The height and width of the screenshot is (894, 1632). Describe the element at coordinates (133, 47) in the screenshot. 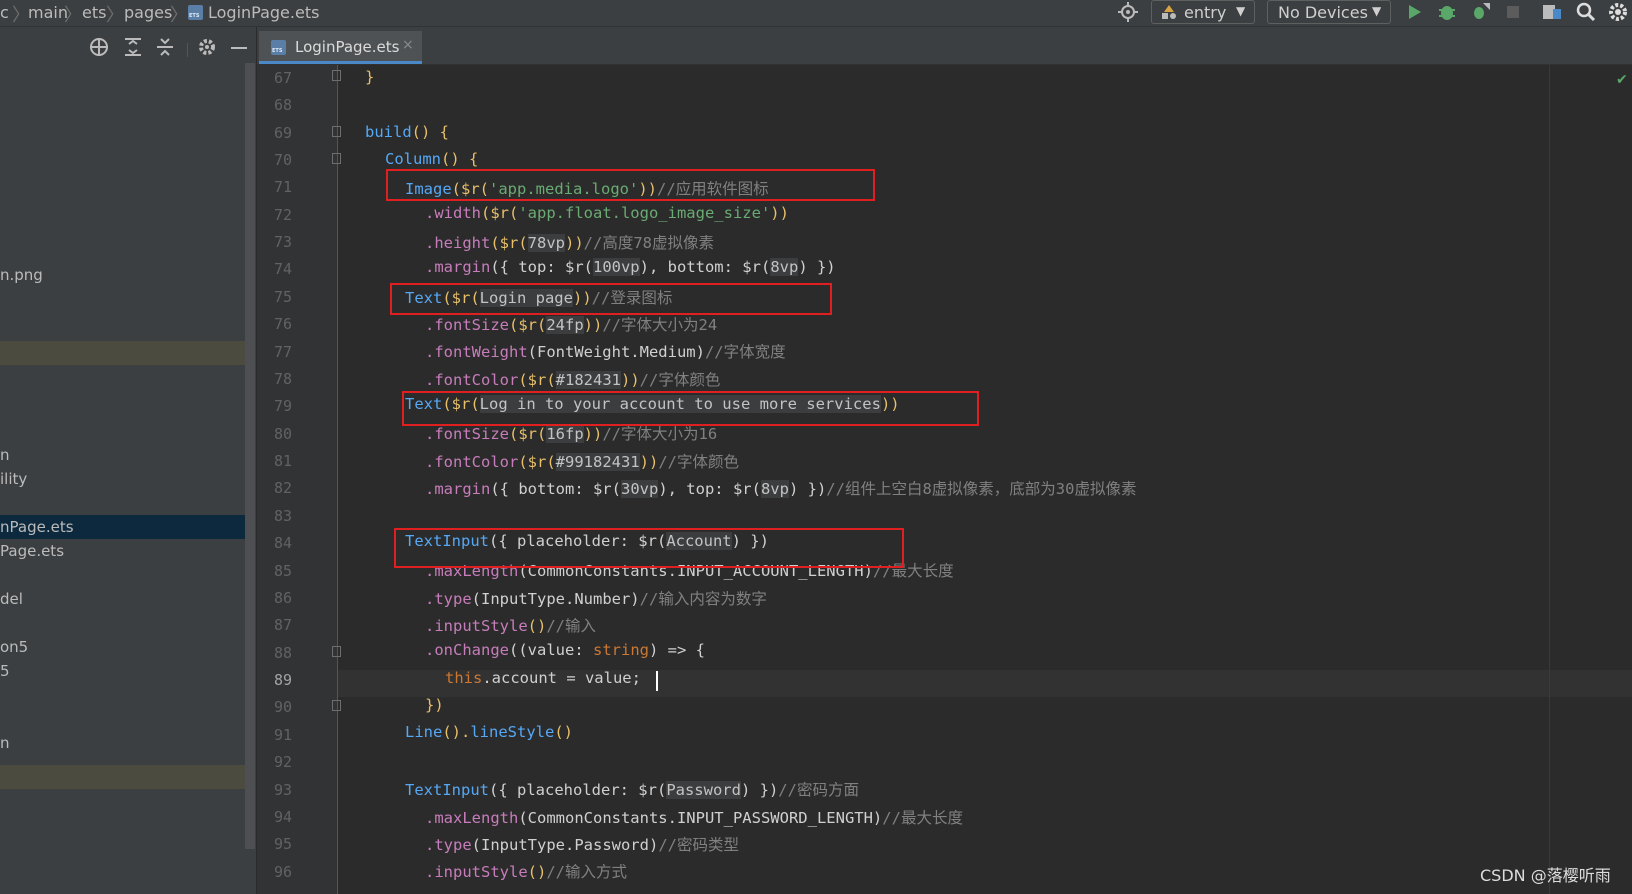

I see `expand-all-icon` at that location.